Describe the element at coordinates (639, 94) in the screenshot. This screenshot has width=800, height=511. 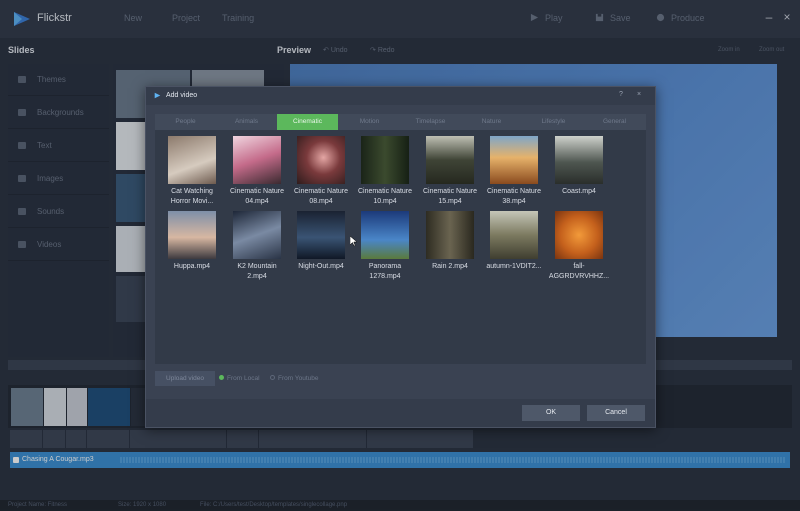
I see `close-dialog-button: ×` at that location.